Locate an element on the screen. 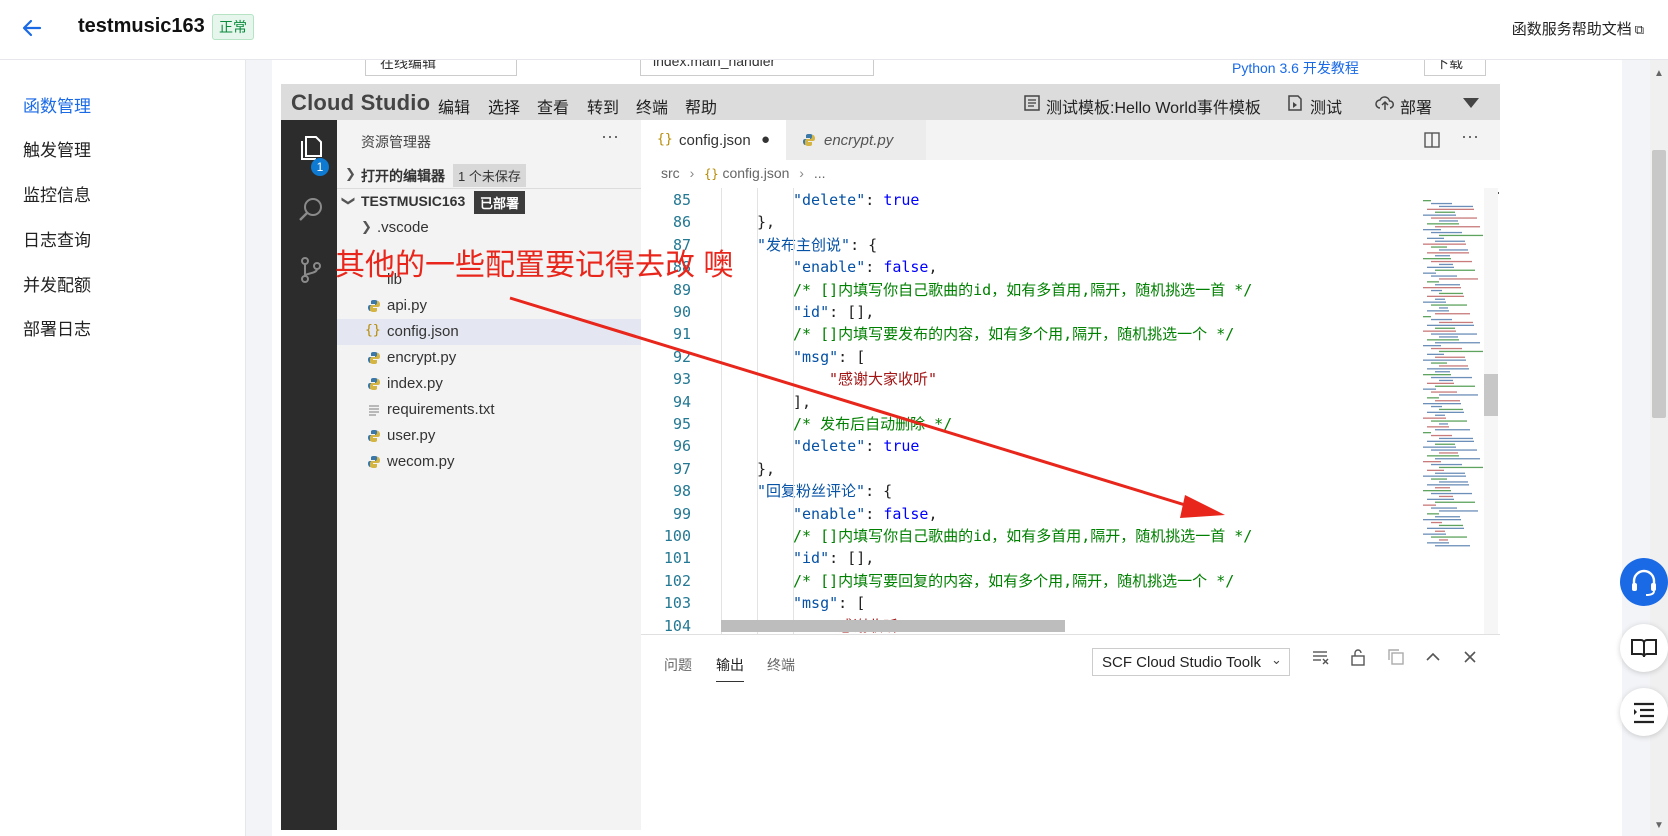 Image resolution: width=1668 pixels, height=836 pixels. line-number: 102 is located at coordinates (677, 580).